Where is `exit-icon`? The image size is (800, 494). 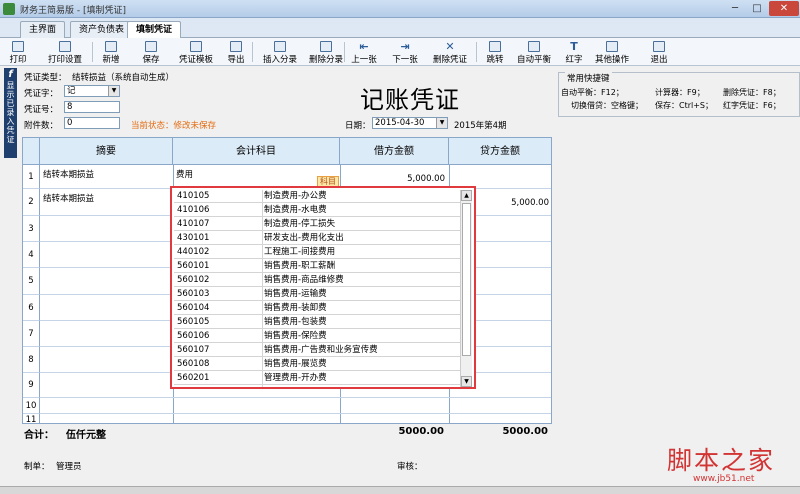 exit-icon is located at coordinates (659, 46).